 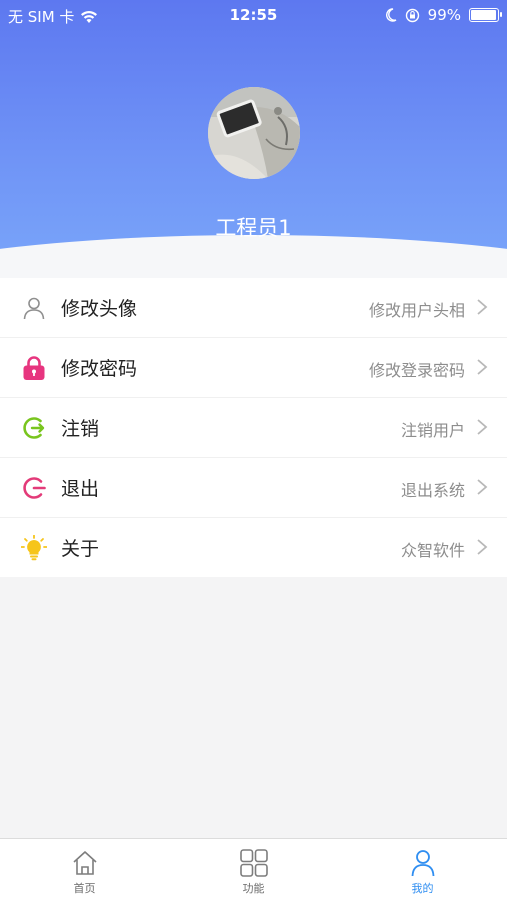 I want to click on menu-item-subtitle: 修改登录密码, so click(x=416, y=370).